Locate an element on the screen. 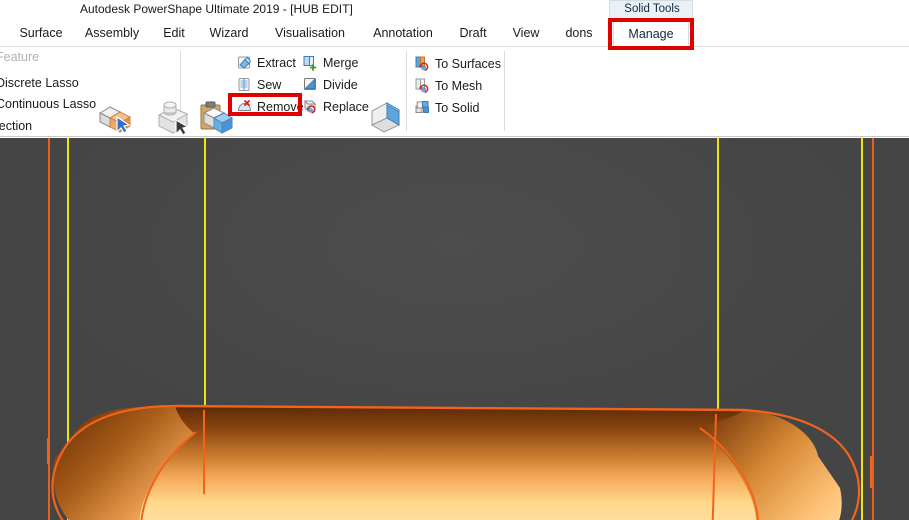  ribbon-button-extract: Extract is located at coordinates (266, 62).